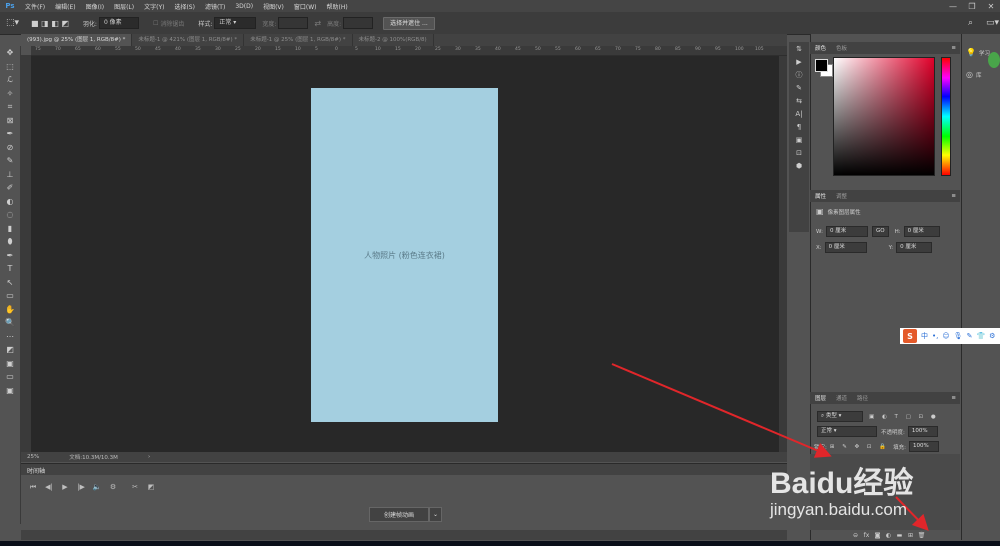 The height and width of the screenshot is (546, 1000). I want to click on tab-doc-2: 未标题-1 @ 421% (图层 1, RGB/8#) *, so click(188, 40).